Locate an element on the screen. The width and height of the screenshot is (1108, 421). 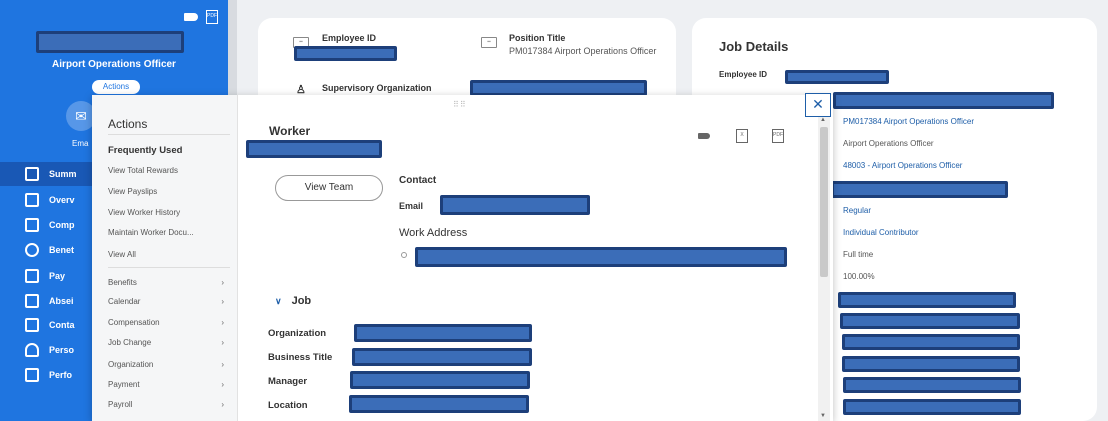
scroll-down-icon: ▼ is located at coordinates (823, 416).